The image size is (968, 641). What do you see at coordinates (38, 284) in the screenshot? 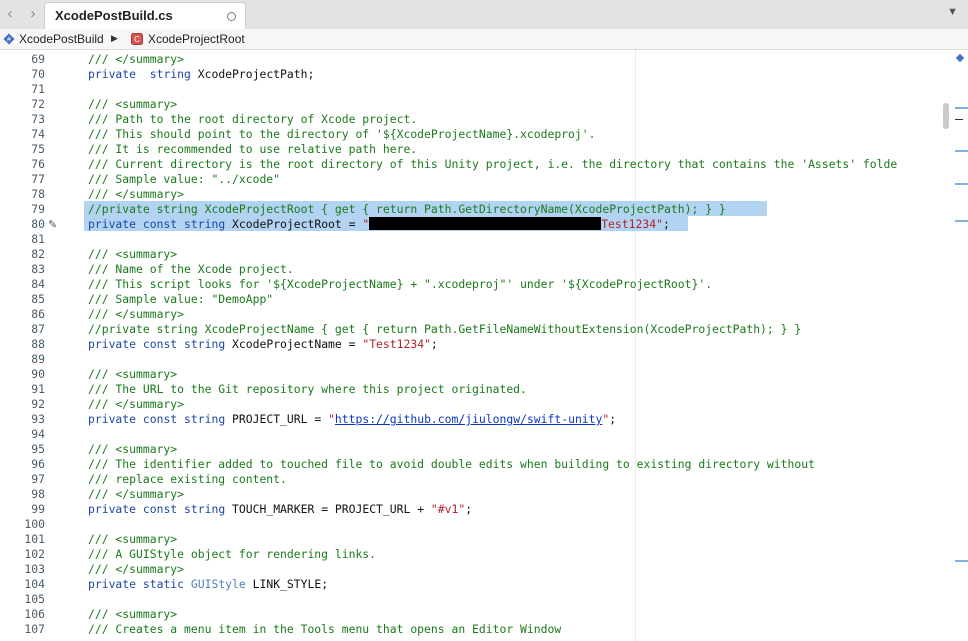
I see `line-number: 84` at bounding box center [38, 284].